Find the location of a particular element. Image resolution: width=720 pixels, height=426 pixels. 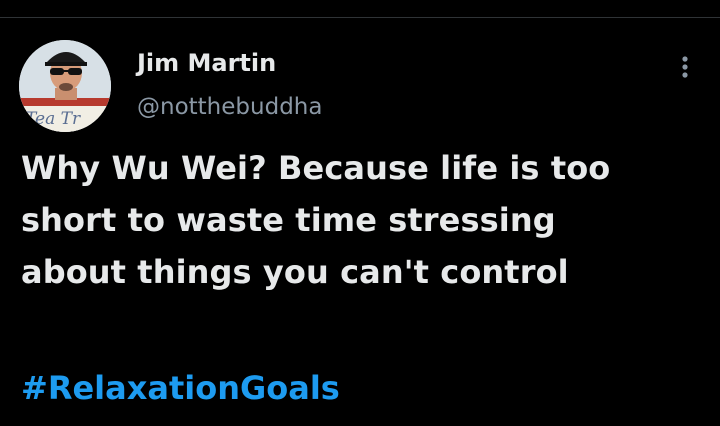

more-vertical-icon is located at coordinates (685, 67).